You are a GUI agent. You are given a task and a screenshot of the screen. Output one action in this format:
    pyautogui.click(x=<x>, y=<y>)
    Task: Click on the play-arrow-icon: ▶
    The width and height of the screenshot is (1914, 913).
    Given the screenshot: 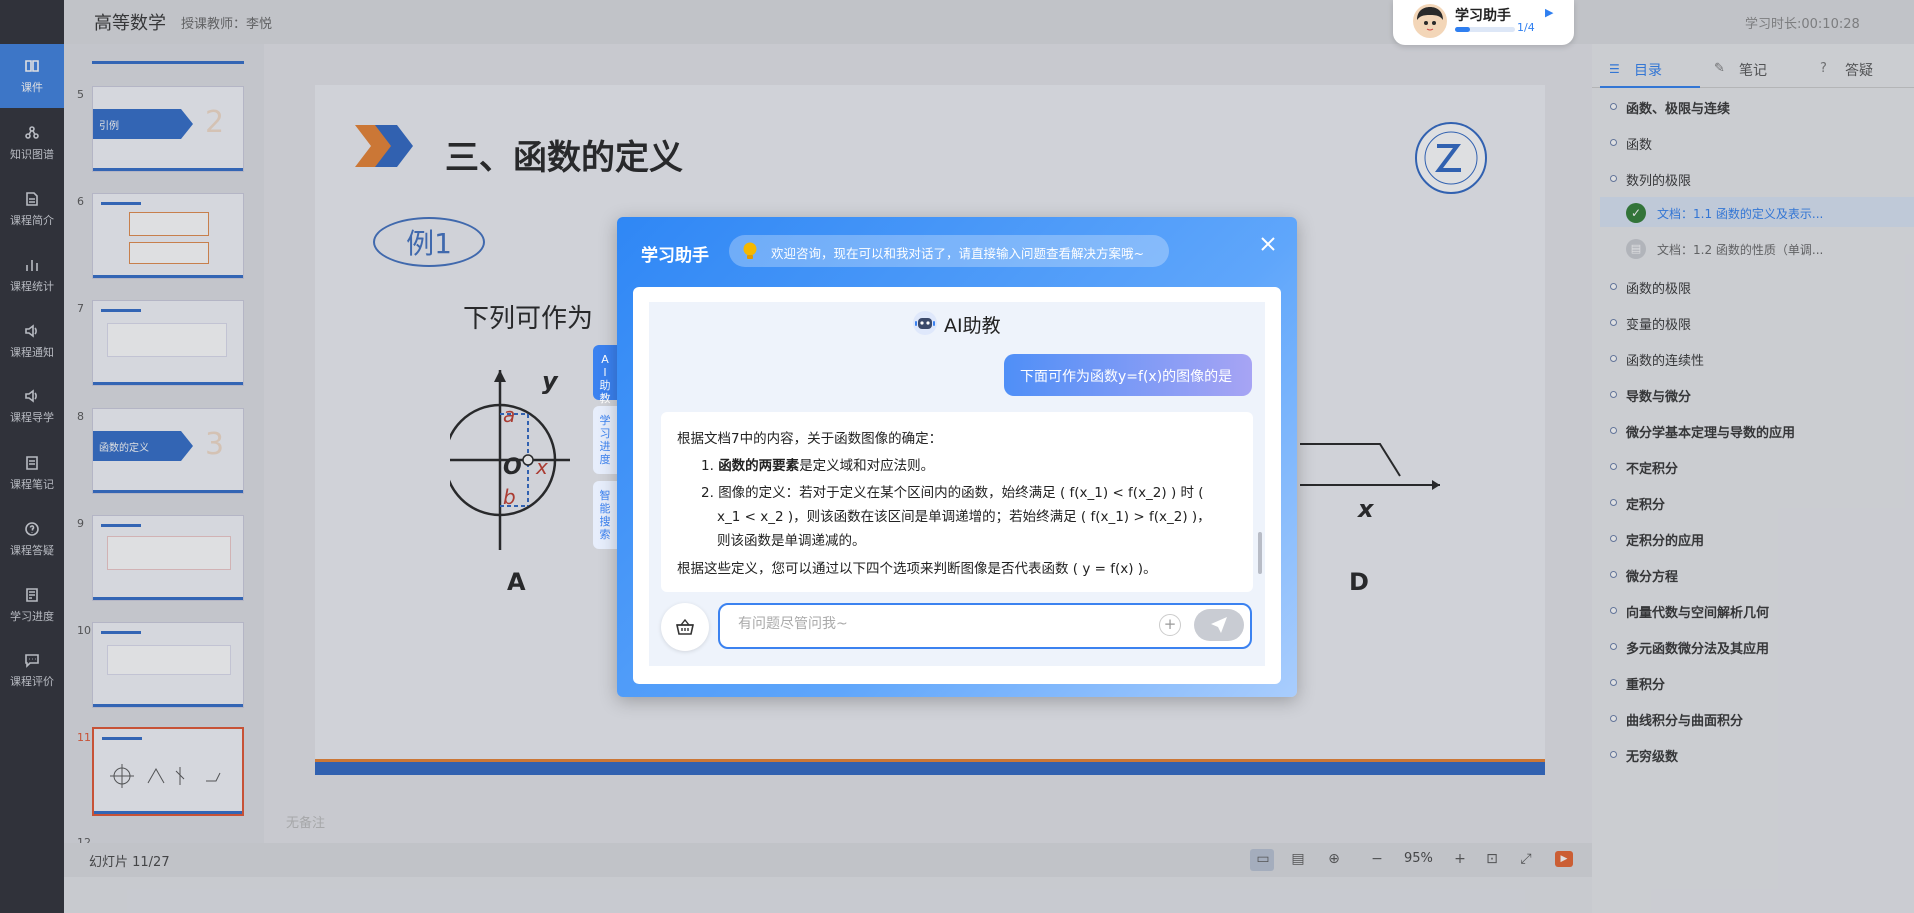 What is the action you would take?
    pyautogui.click(x=1549, y=12)
    